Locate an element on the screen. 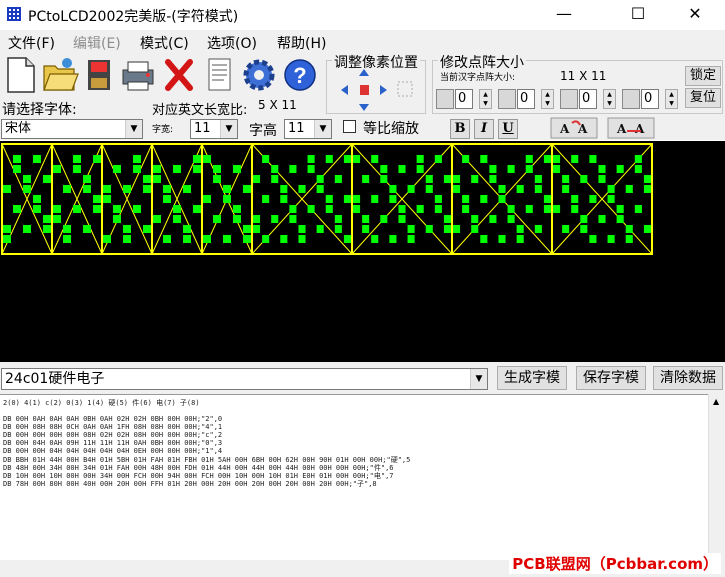 This screenshot has width=725, height=577. menu-options: 选项(O) is located at coordinates (232, 43).